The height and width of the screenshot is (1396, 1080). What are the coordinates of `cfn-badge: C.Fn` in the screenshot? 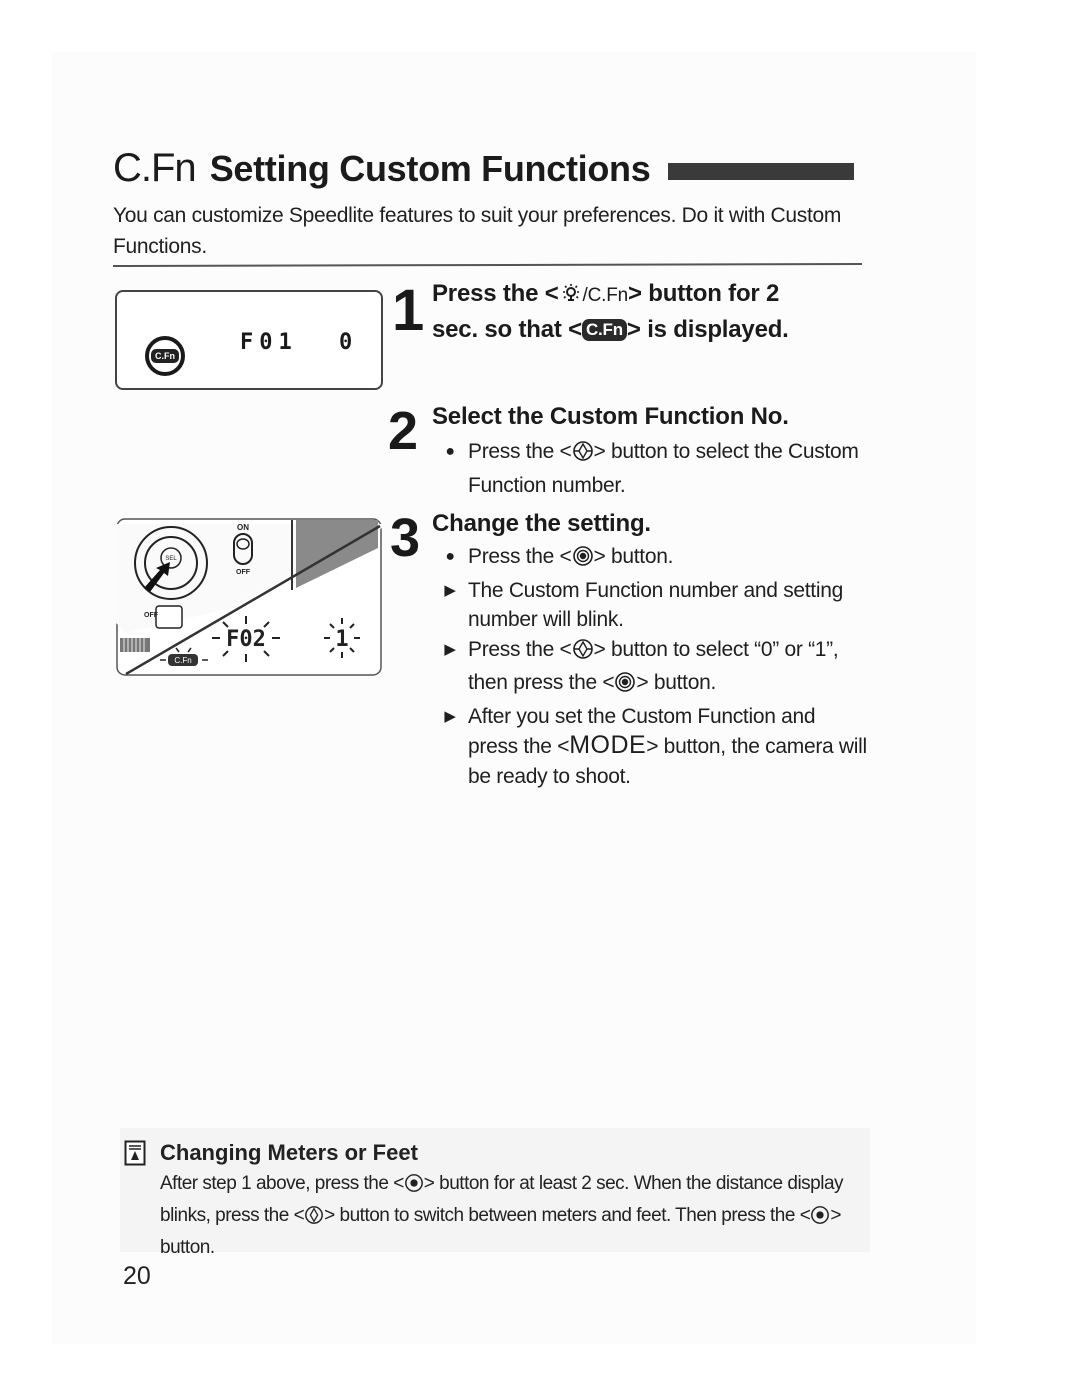 It's located at (165, 356).